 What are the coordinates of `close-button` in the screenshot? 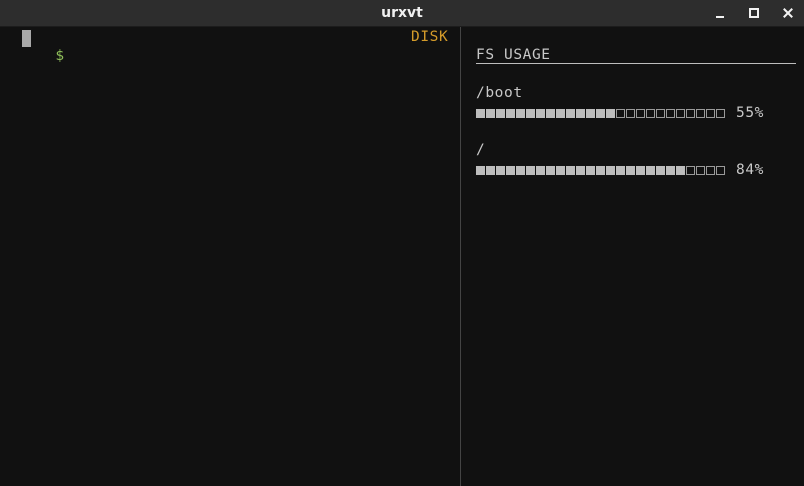 It's located at (788, 13).